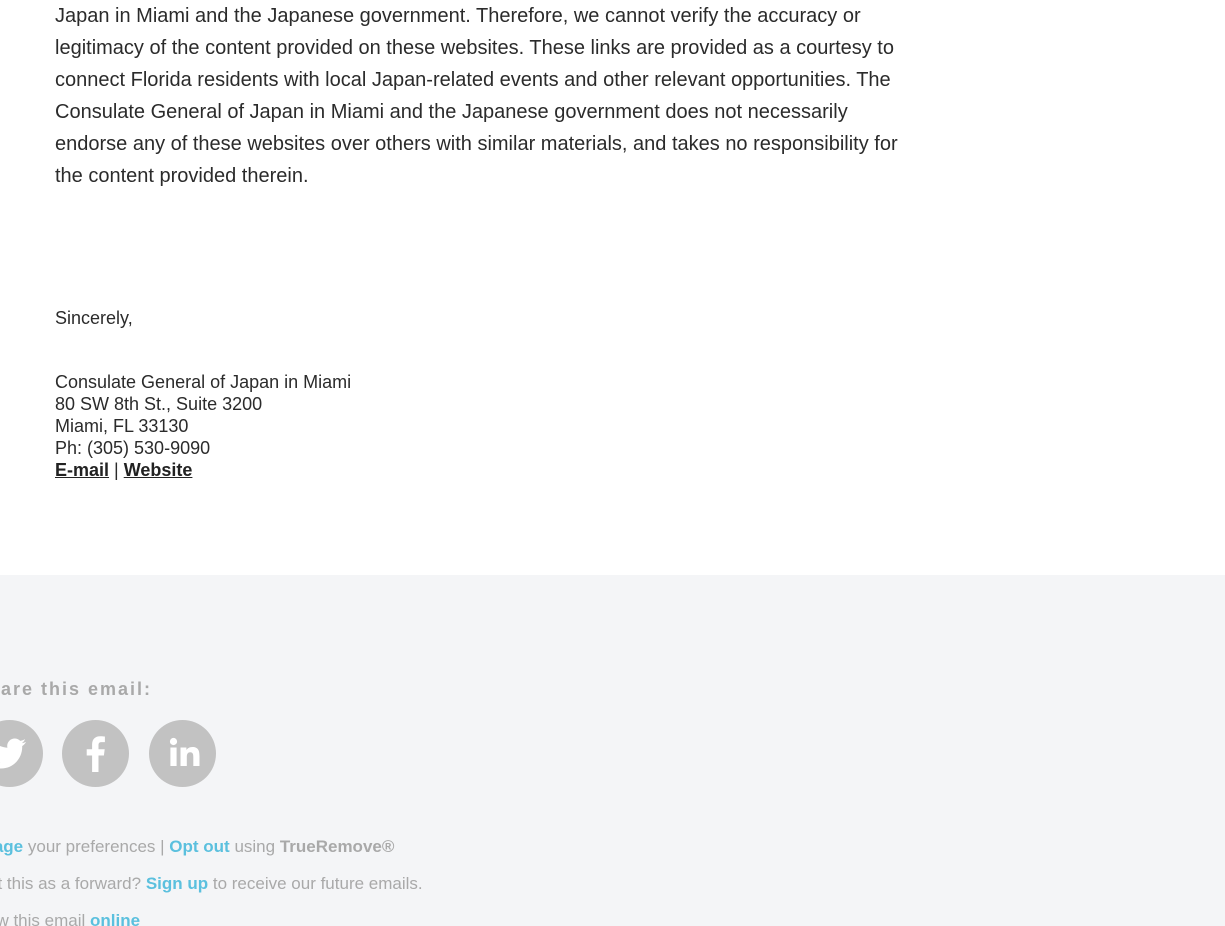  I want to click on view-text: ew this email, so click(43, 918).